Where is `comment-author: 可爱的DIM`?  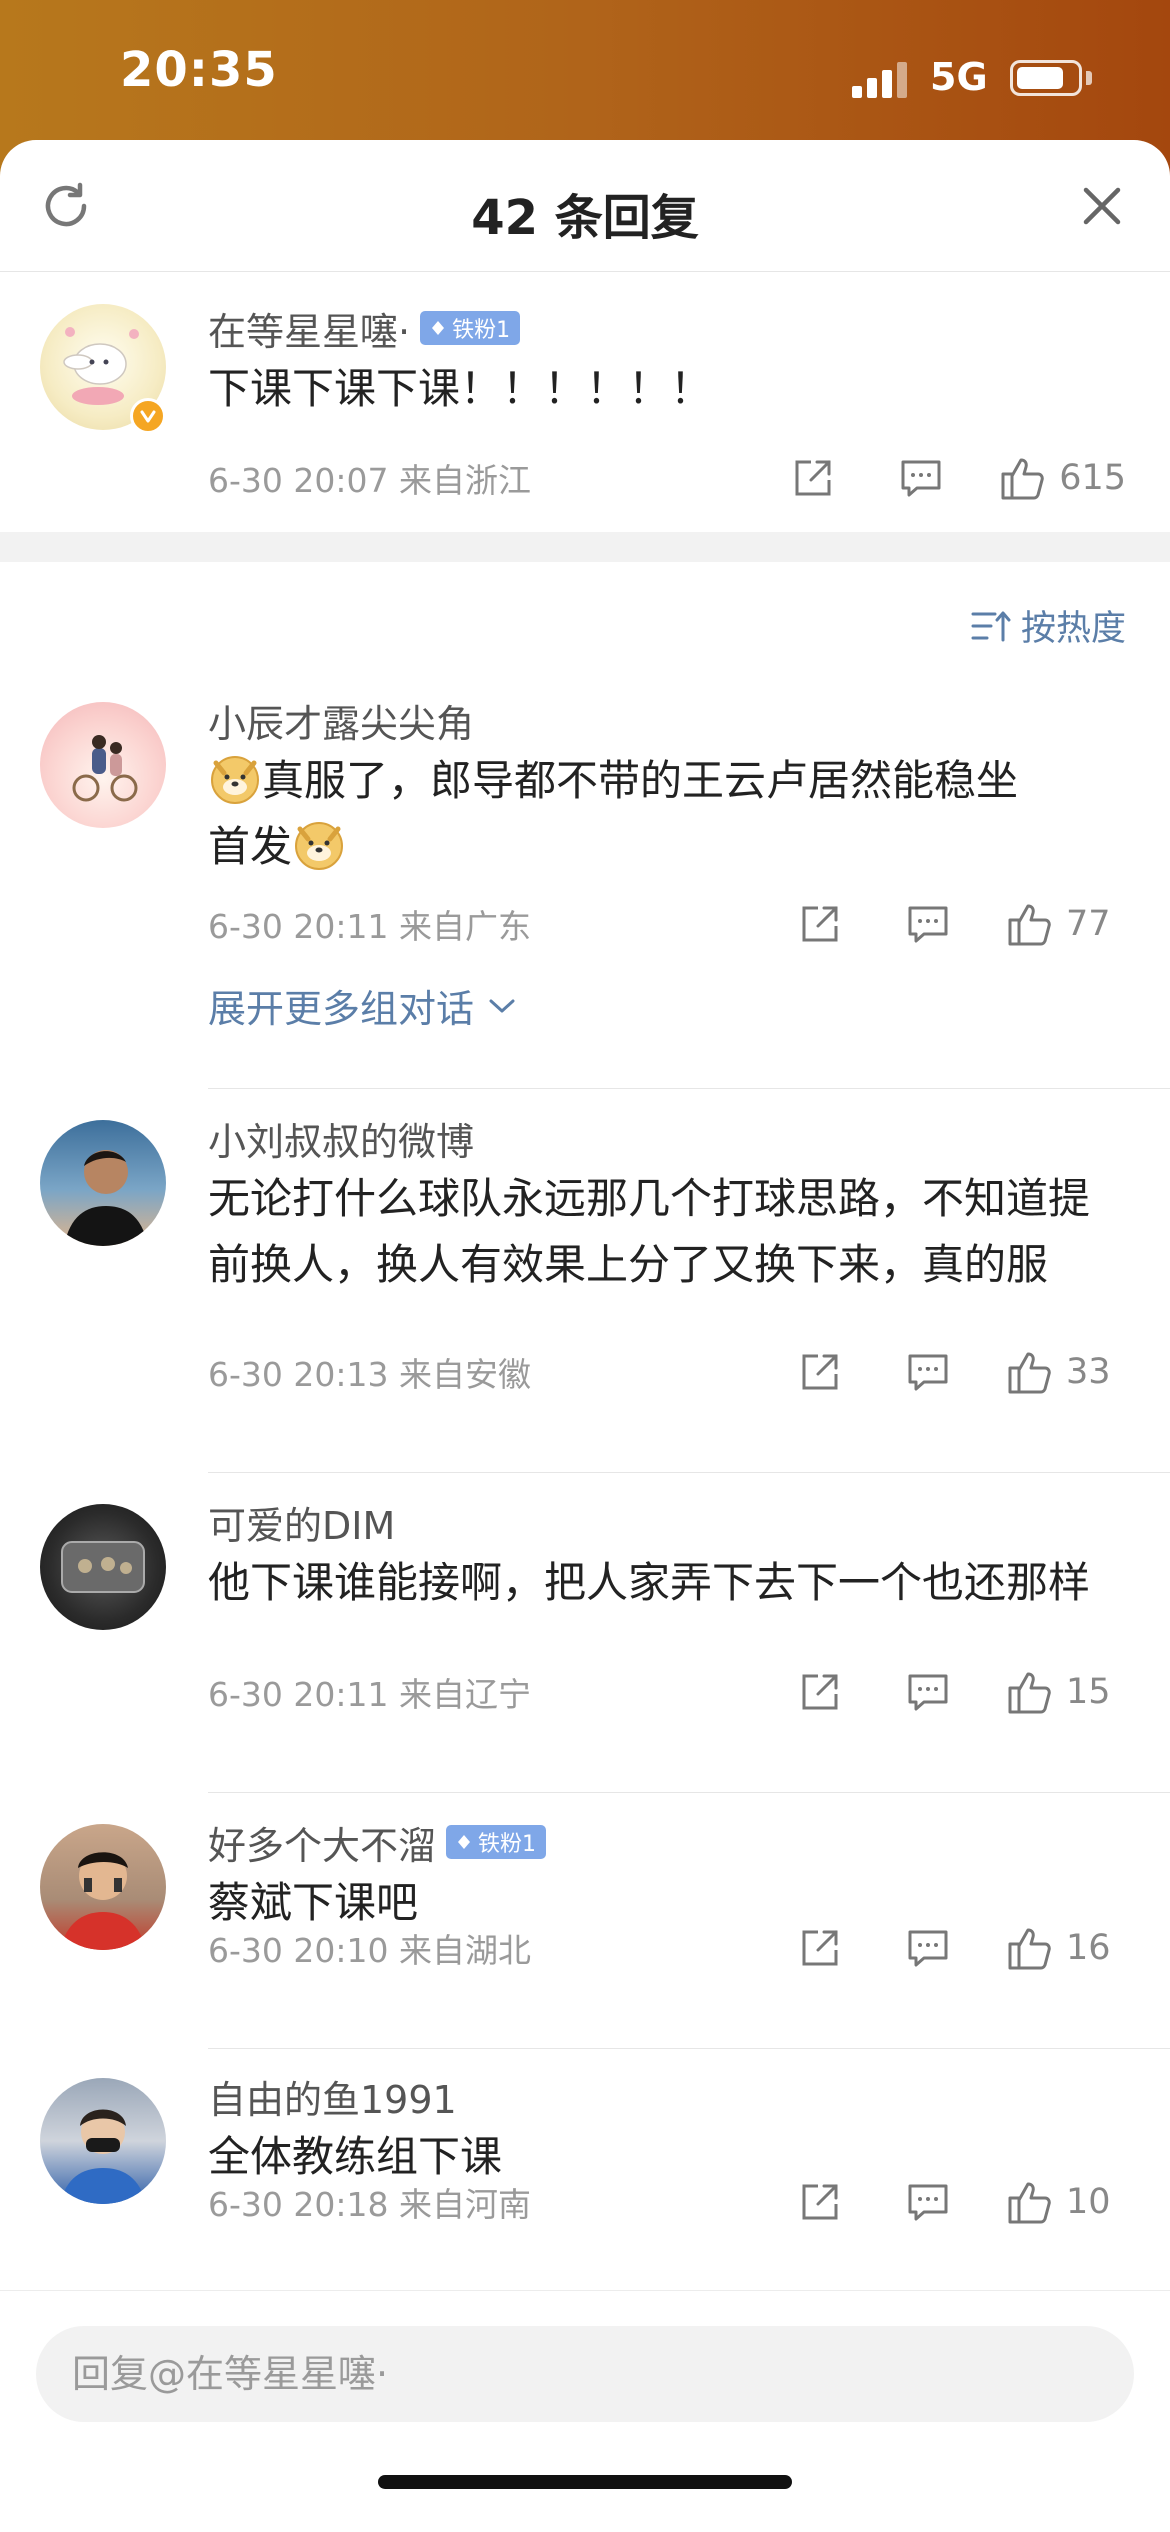
comment-author: 可爱的DIM is located at coordinates (667, 1522).